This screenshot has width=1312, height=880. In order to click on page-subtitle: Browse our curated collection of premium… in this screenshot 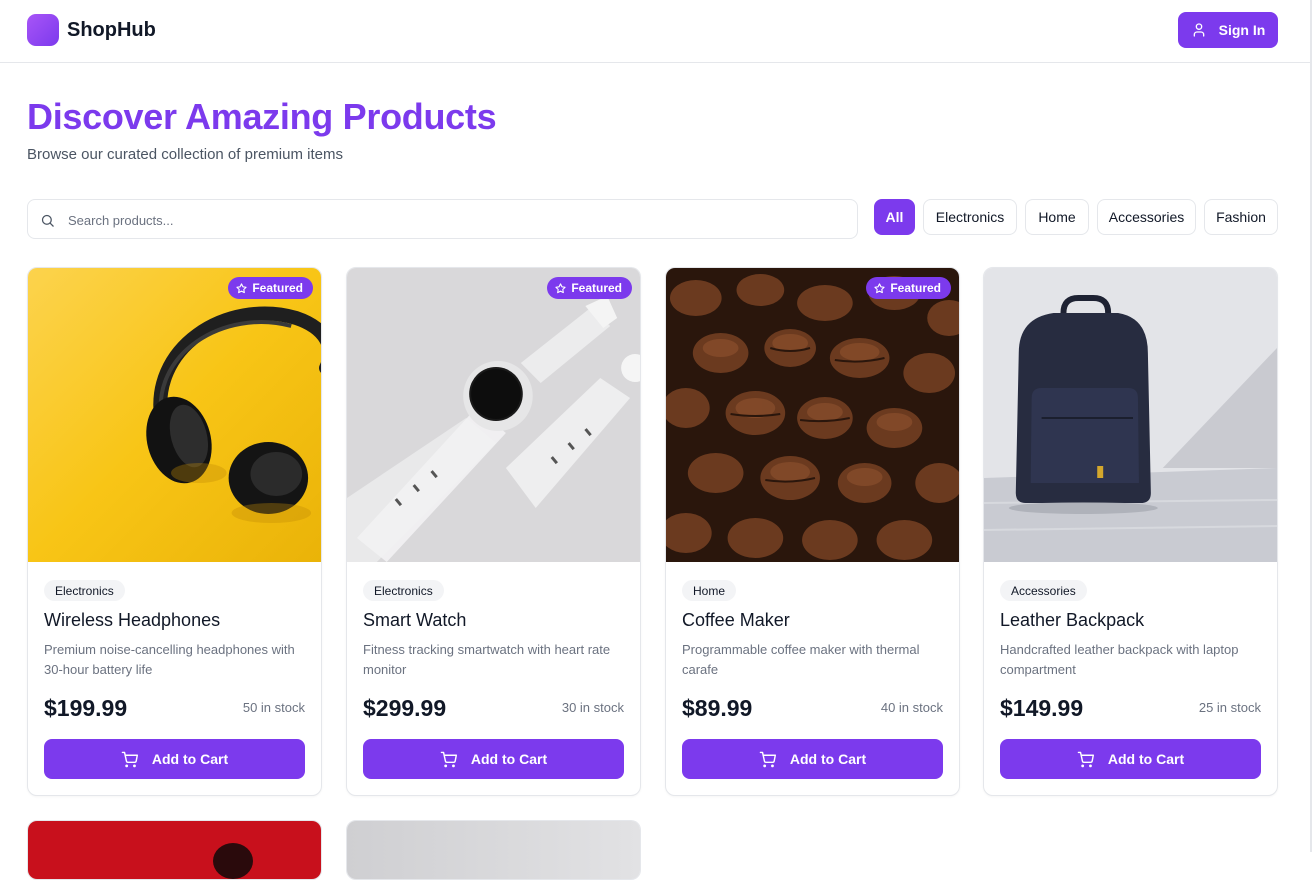, I will do `click(185, 154)`.